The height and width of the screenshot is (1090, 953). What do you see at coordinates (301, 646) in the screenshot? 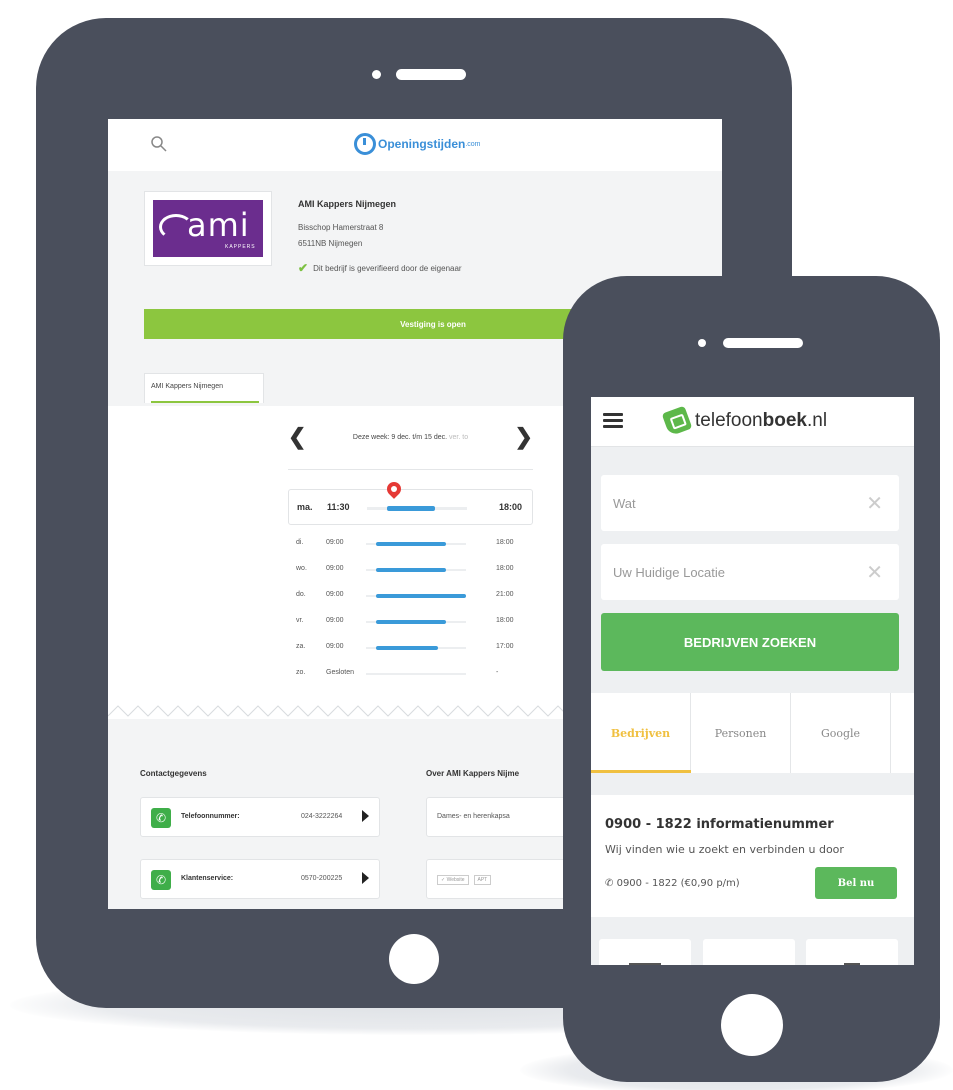
I see `hours-day: za.` at bounding box center [301, 646].